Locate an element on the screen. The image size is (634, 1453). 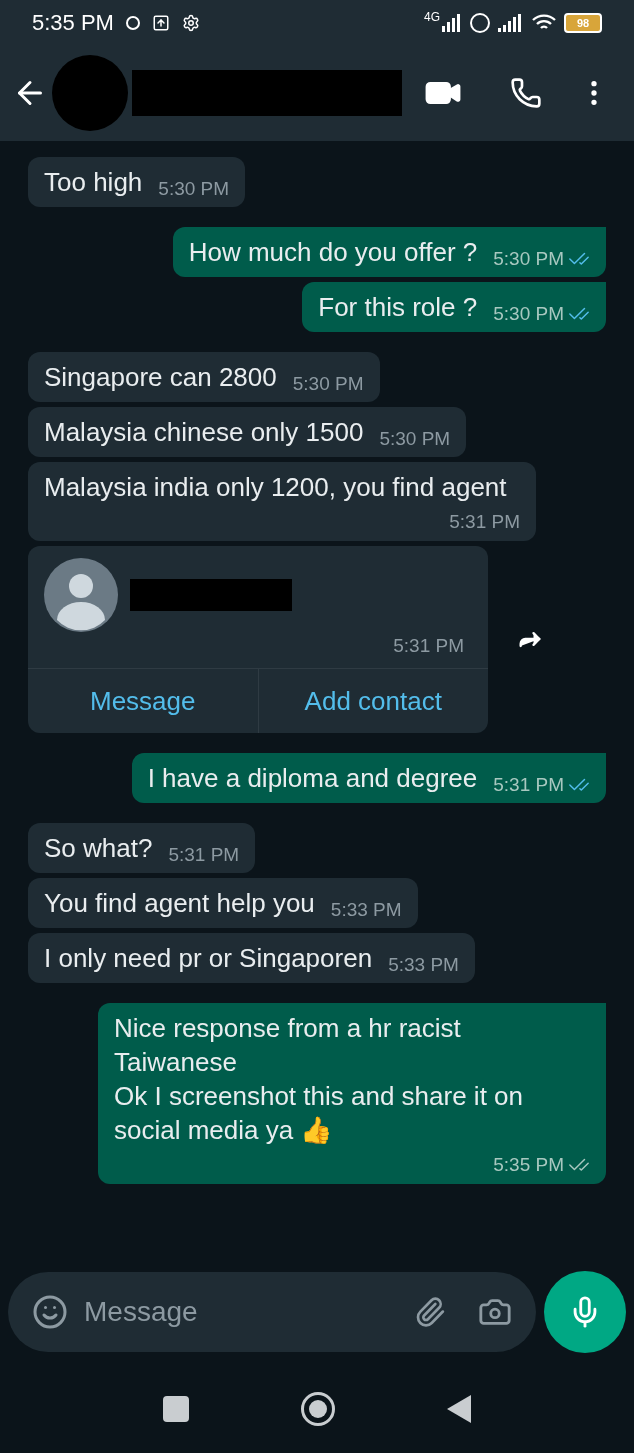
message-text: Too high is located at coordinates (93, 182).